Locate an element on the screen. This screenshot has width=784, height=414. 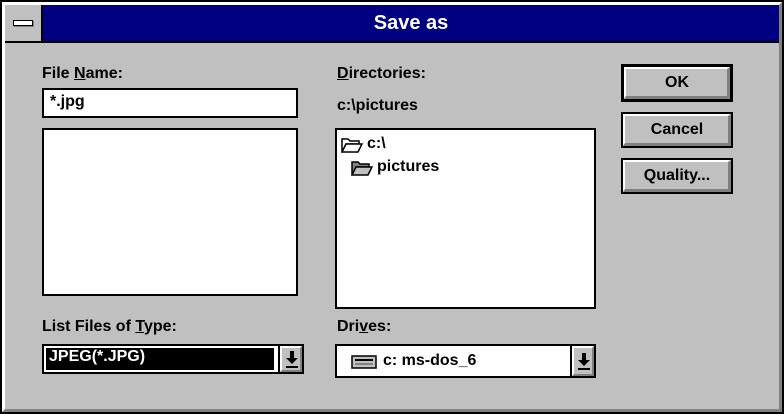
title-bar: Save as is located at coordinates (392, 24).